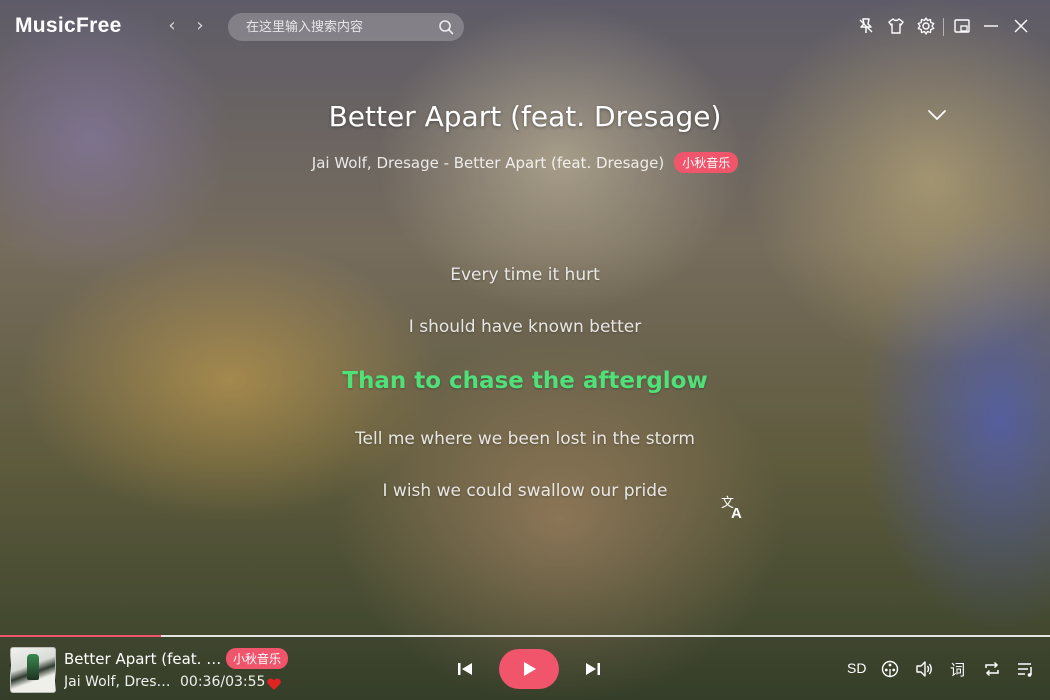 This screenshot has height=700, width=1050. Describe the element at coordinates (68, 25) in the screenshot. I see `app-logo: MusicFree` at that location.